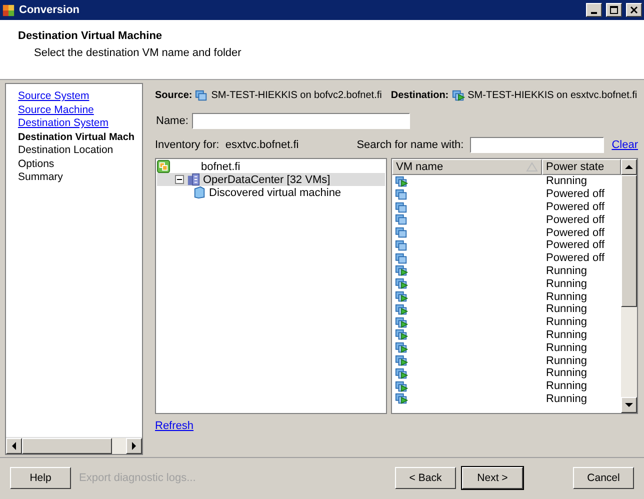  I want to click on search-label: Search for name with:, so click(410, 145).